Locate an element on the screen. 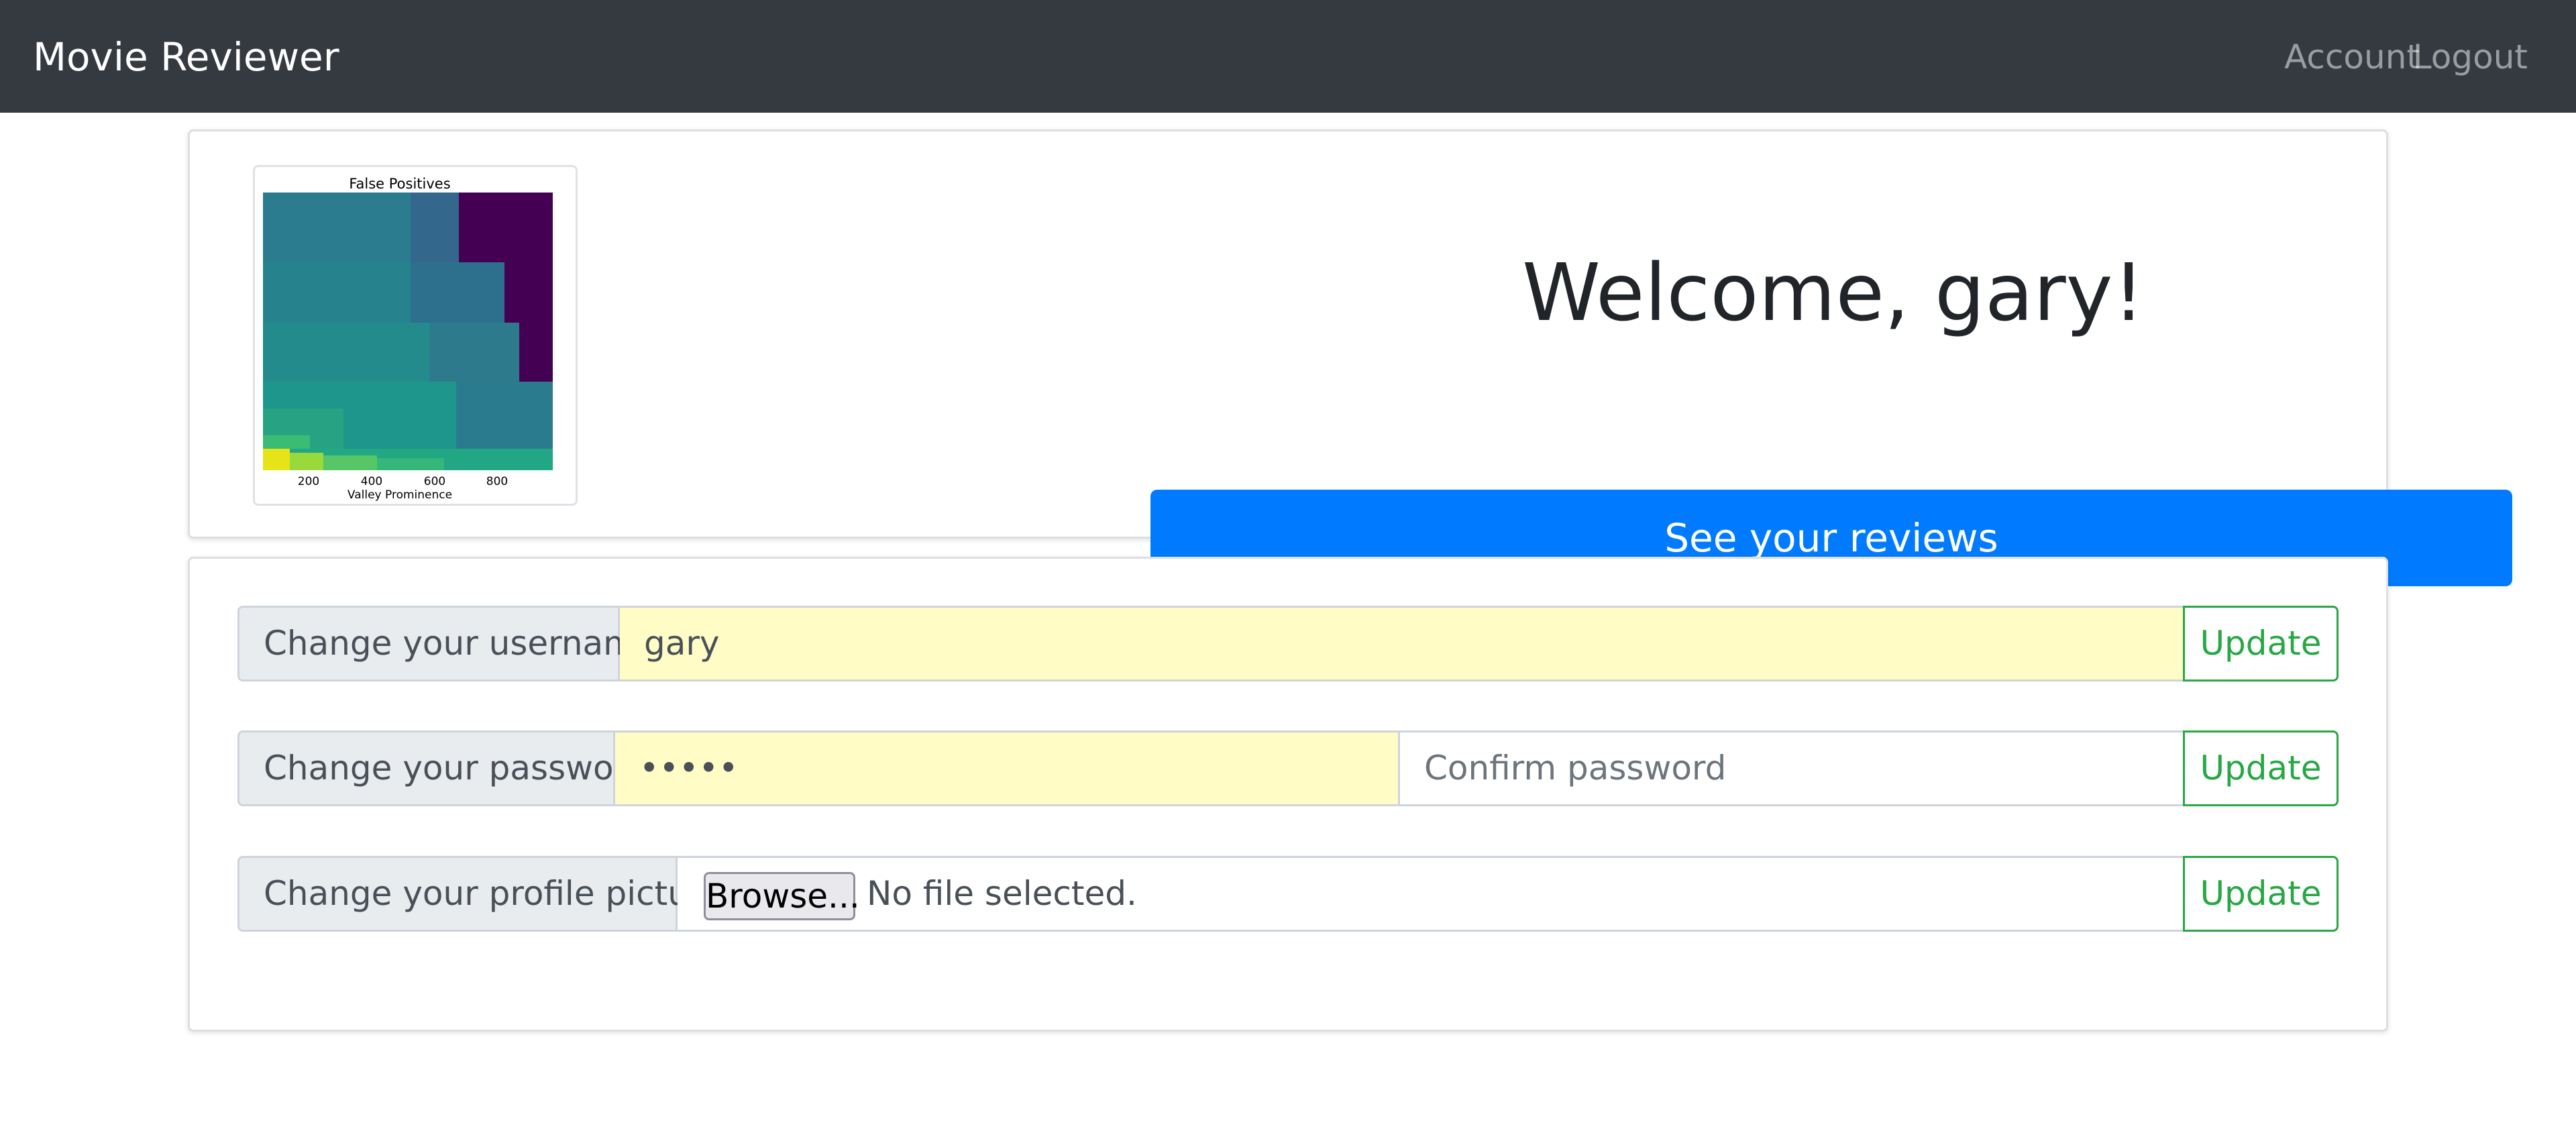 Image resolution: width=2576 pixels, height=1141 pixels. welcome-heading: Welcome, gary! is located at coordinates (1833, 293).